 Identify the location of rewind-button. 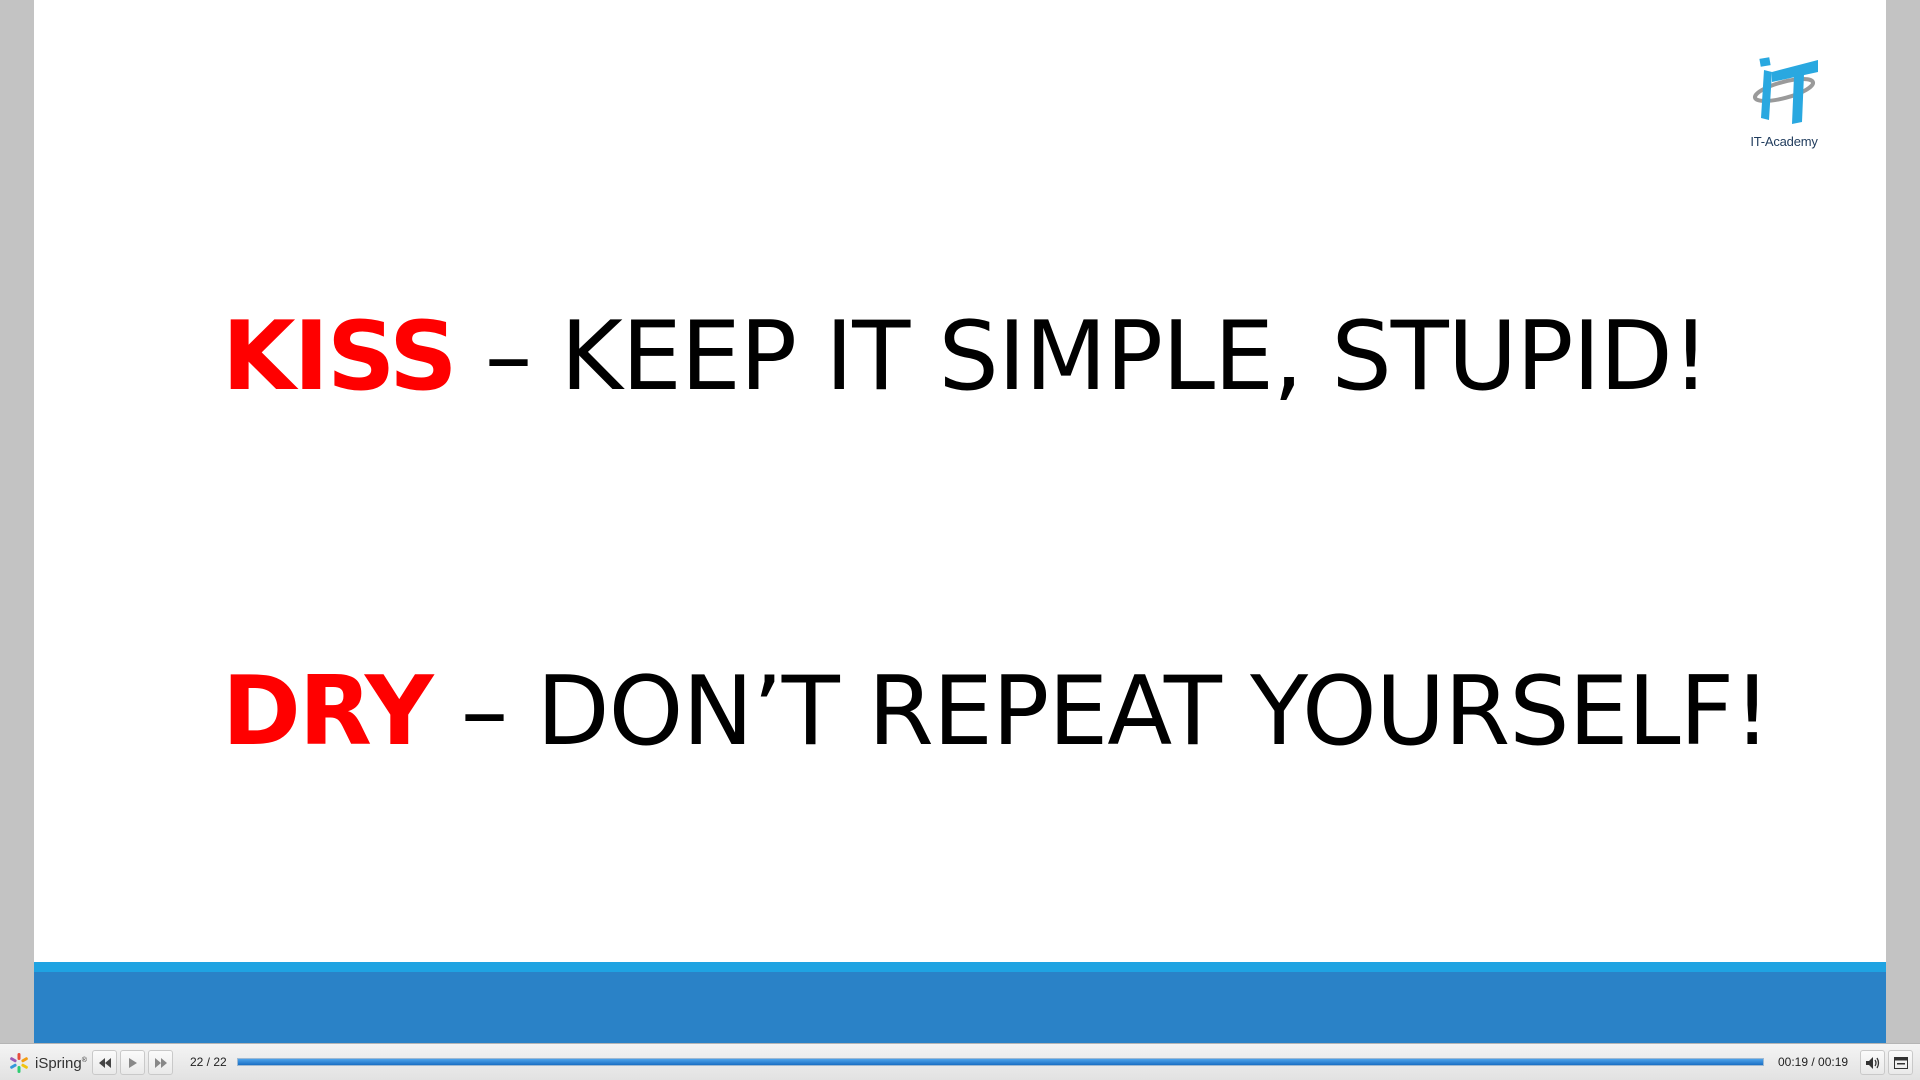
(104, 1062).